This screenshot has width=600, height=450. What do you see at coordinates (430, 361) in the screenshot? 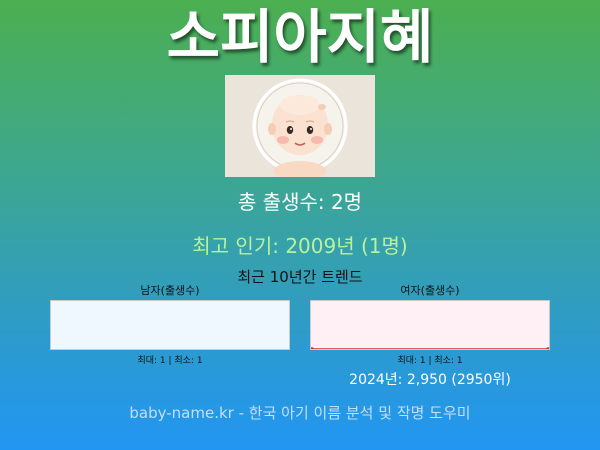
I see `female-stats: 최대: 1 | 최소: 1` at bounding box center [430, 361].